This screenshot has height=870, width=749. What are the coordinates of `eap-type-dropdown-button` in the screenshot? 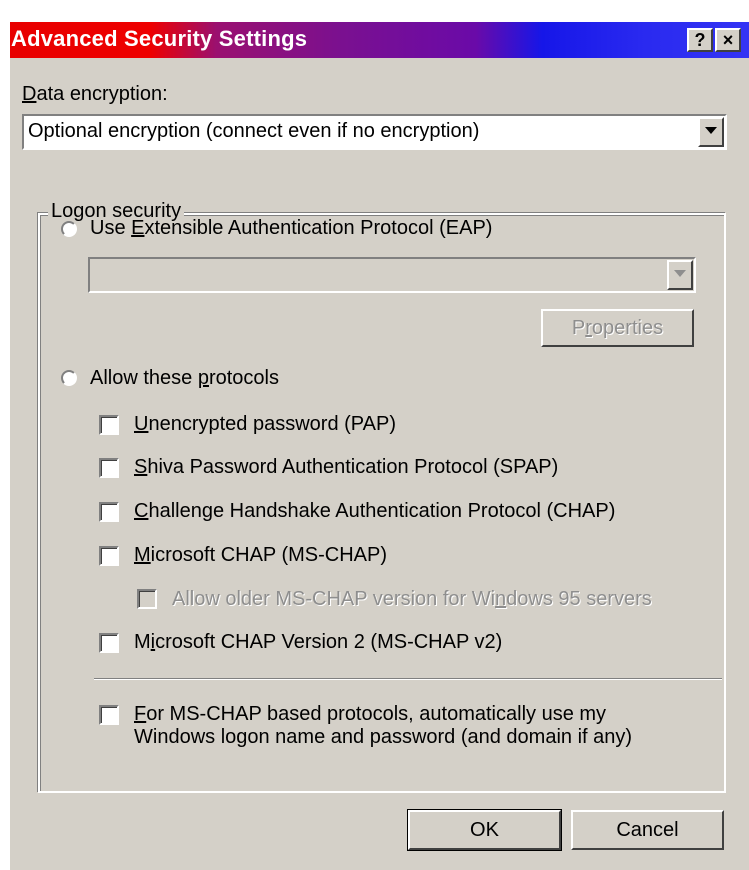 It's located at (680, 275).